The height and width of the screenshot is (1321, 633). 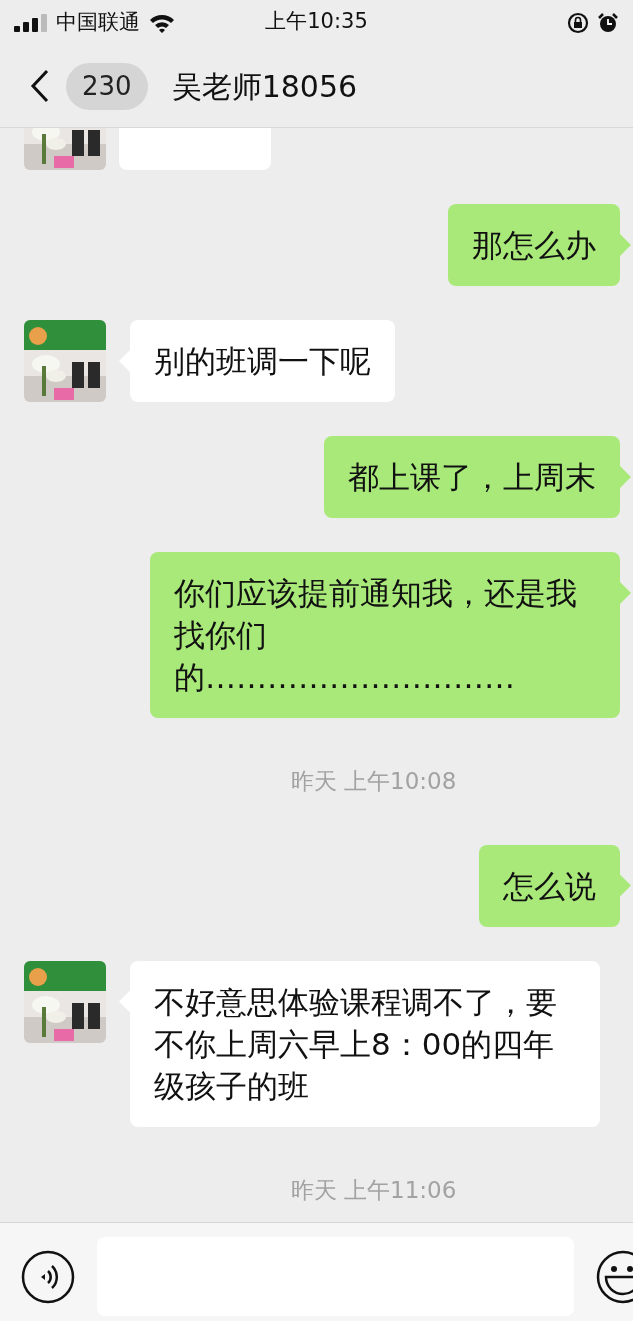 What do you see at coordinates (262, 361) in the screenshot?
I see `received-message-bubble: 别的班调一下呢` at bounding box center [262, 361].